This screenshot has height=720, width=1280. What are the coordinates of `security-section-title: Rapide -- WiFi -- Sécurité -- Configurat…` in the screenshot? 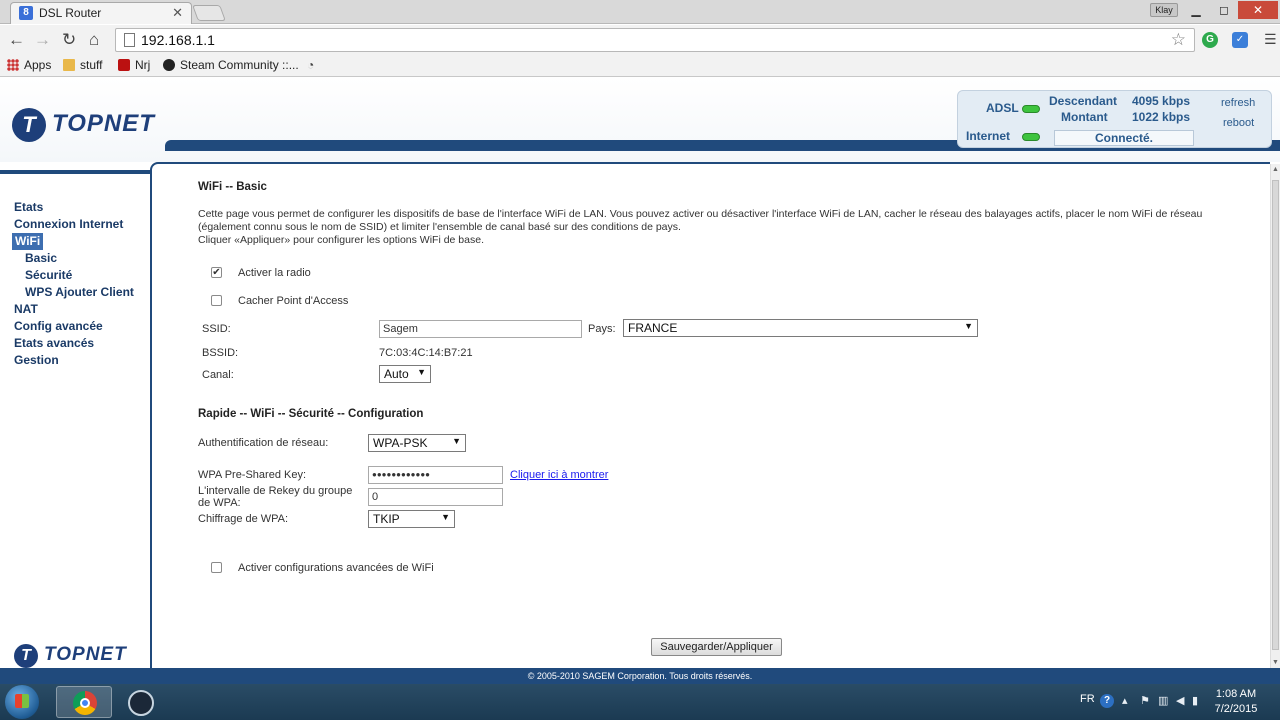 It's located at (311, 414).